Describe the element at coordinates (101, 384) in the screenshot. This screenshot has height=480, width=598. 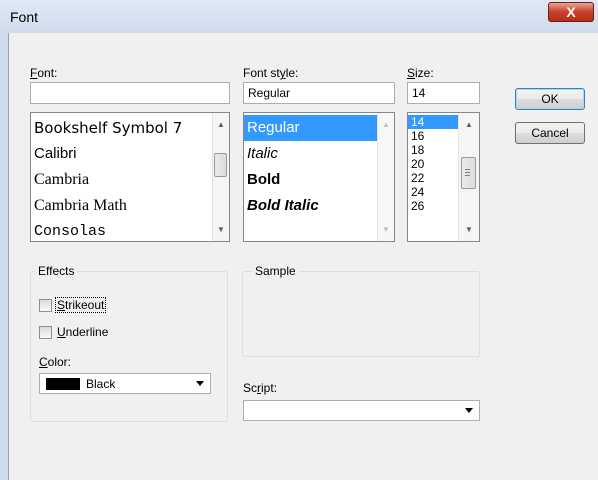
I see `color-select-value: Black` at that location.